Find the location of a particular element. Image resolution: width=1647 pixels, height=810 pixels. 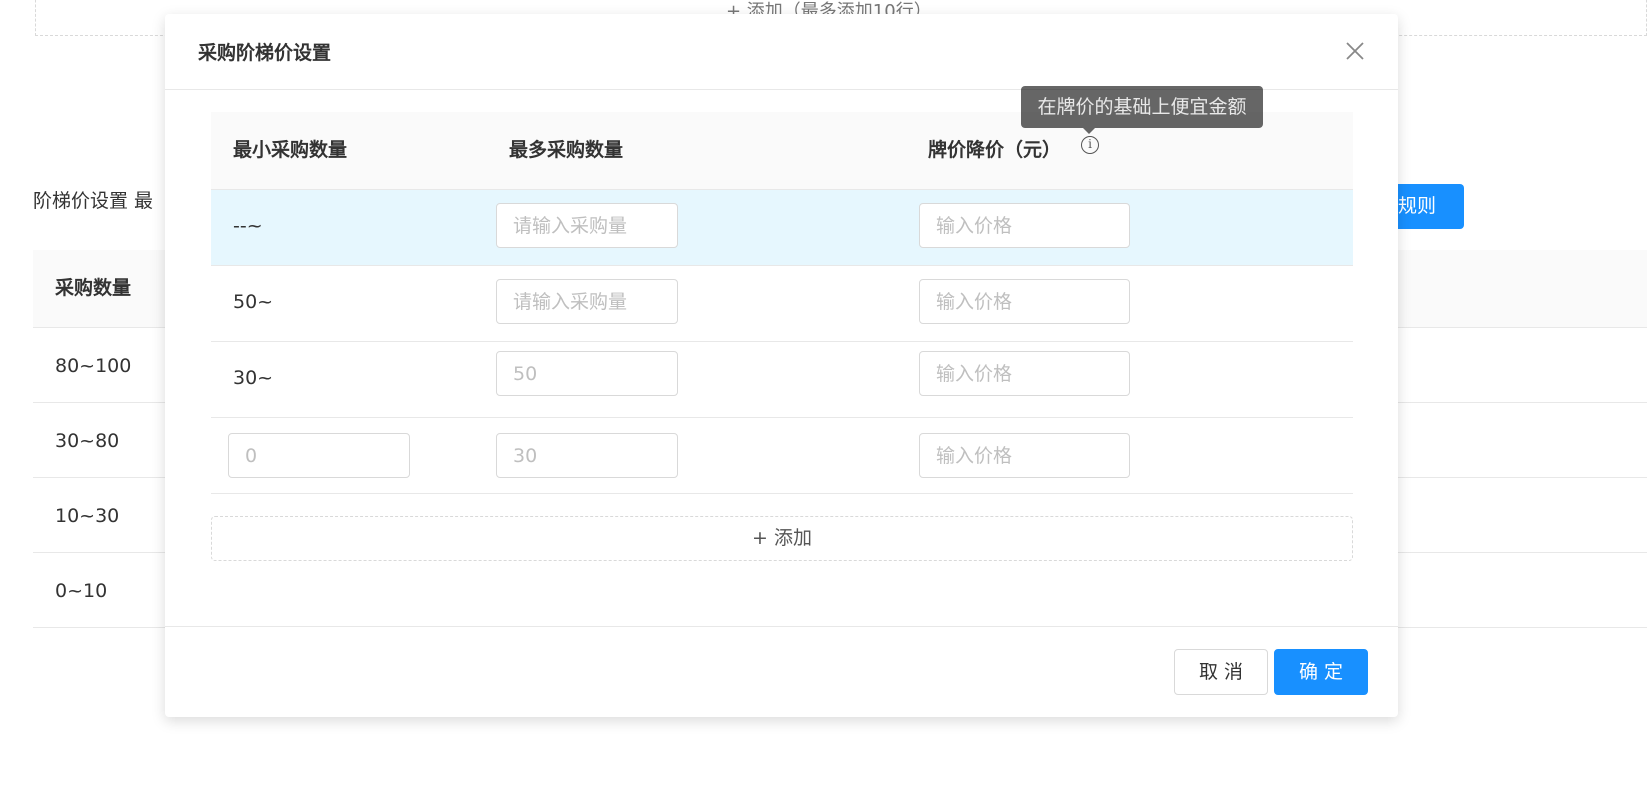

table-row: --~ is located at coordinates (782, 228).